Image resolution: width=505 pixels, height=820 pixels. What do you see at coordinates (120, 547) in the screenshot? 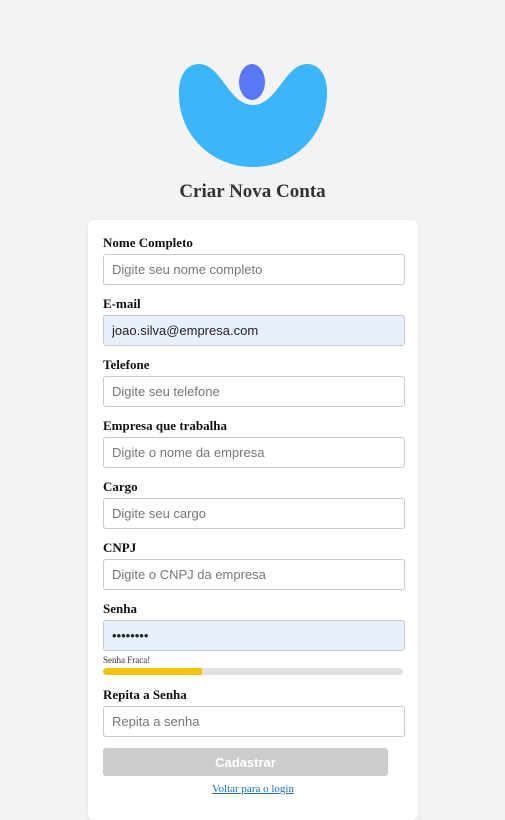
I see `cnpj-label: CNPJ` at bounding box center [120, 547].